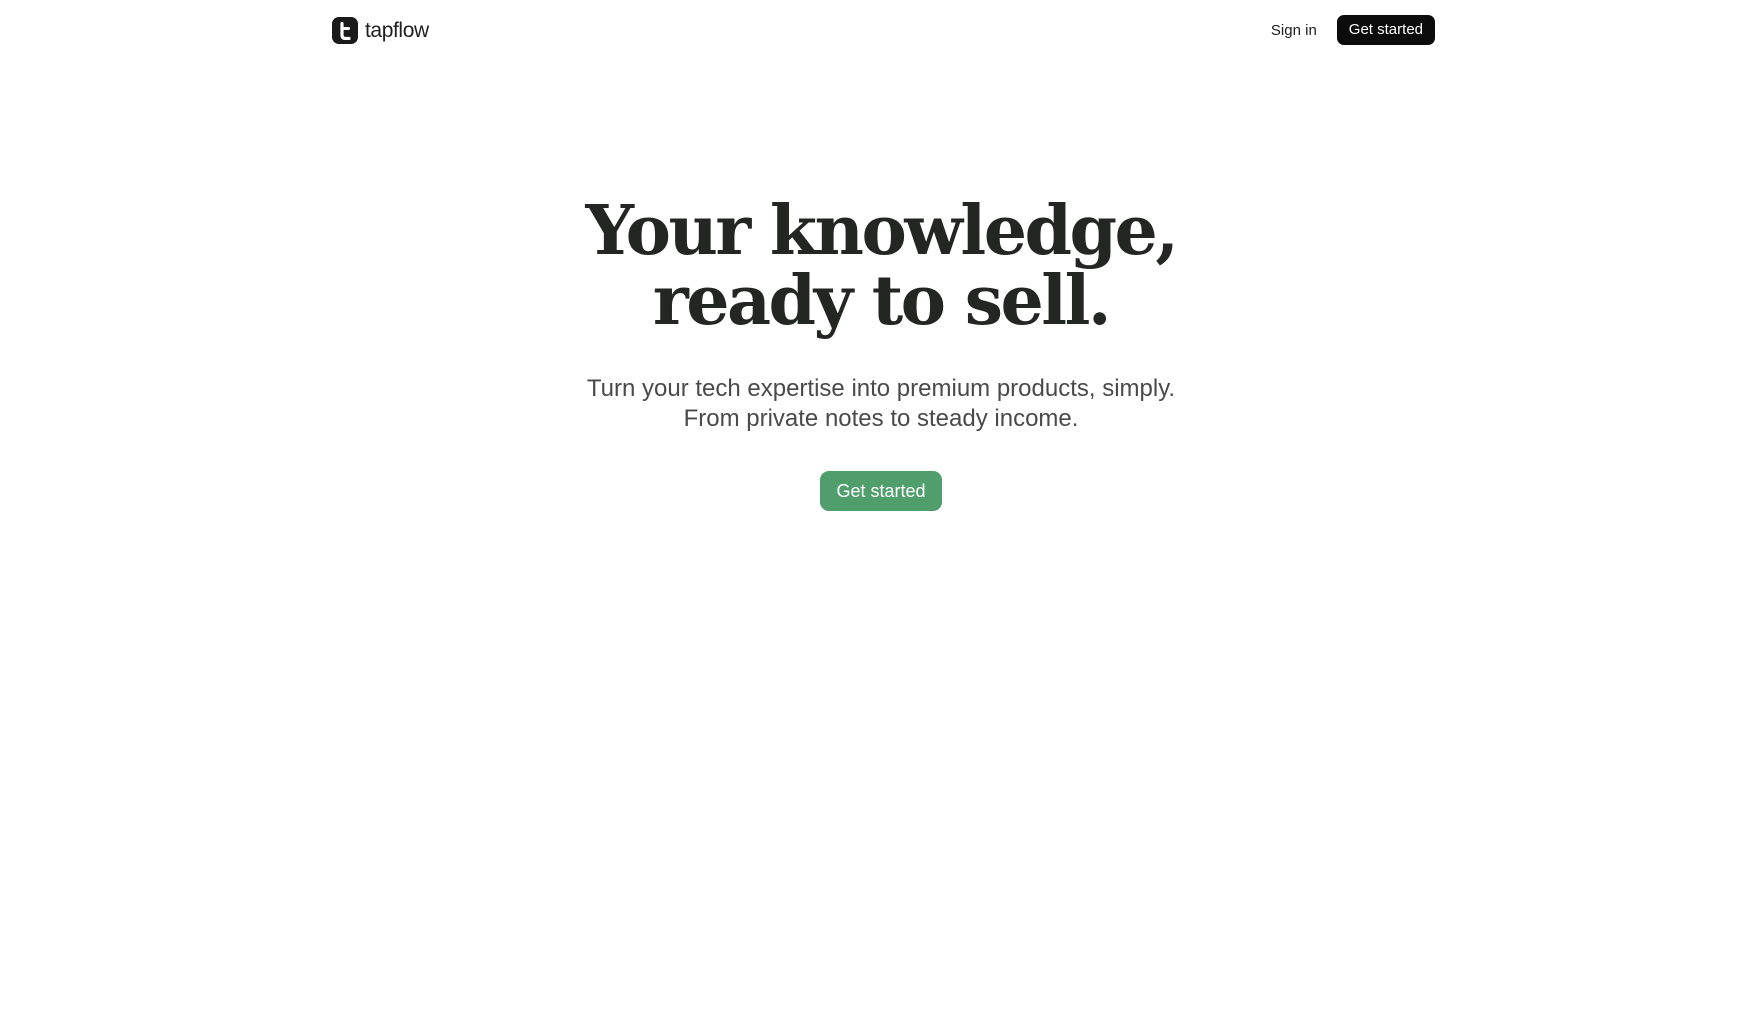  What do you see at coordinates (345, 30) in the screenshot?
I see `tapflow-logo-icon` at bounding box center [345, 30].